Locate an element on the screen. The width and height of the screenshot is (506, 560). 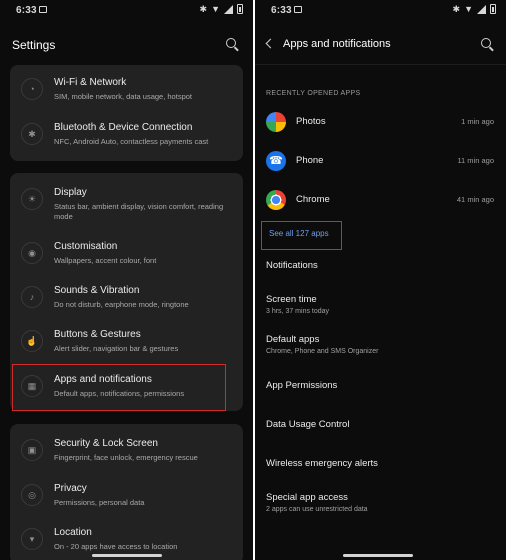
menu-item-subtitle: 3 hrs, 37 mins today is located at coordinates (298, 311).